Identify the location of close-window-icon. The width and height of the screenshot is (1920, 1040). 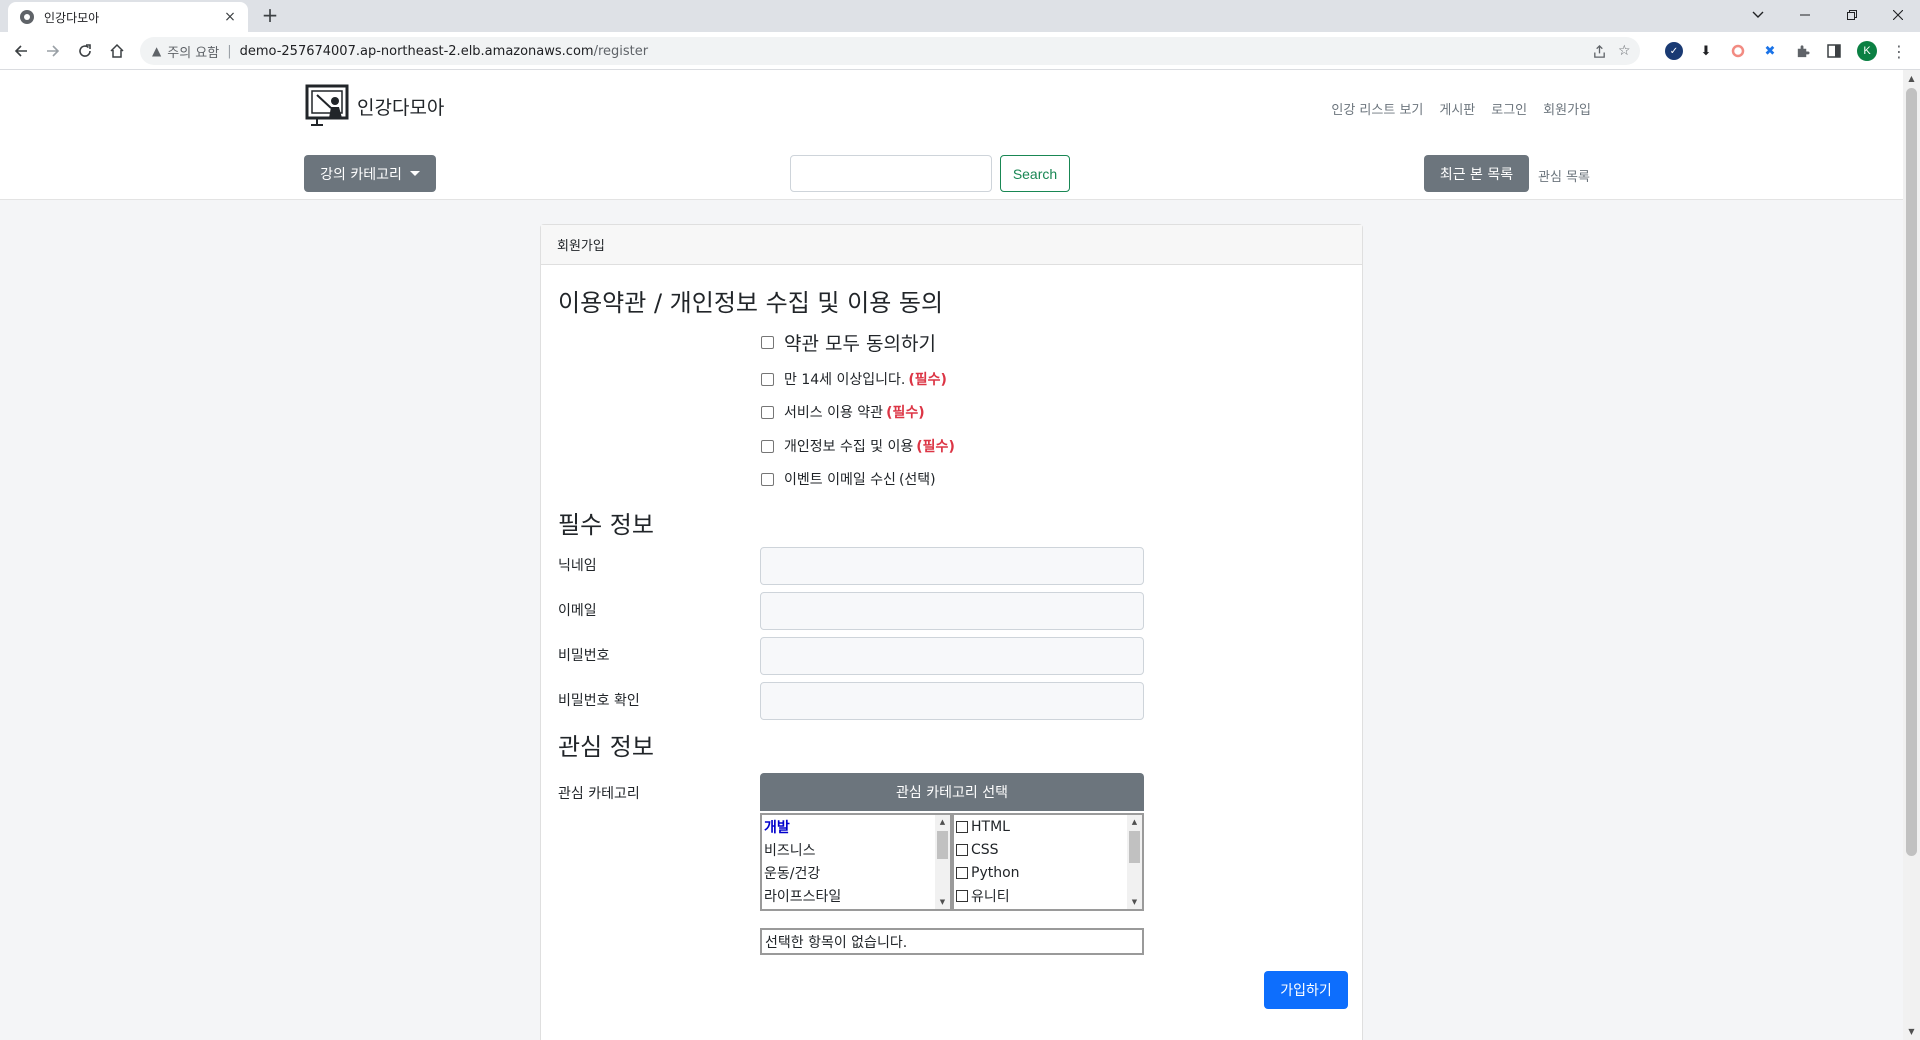
(1898, 15).